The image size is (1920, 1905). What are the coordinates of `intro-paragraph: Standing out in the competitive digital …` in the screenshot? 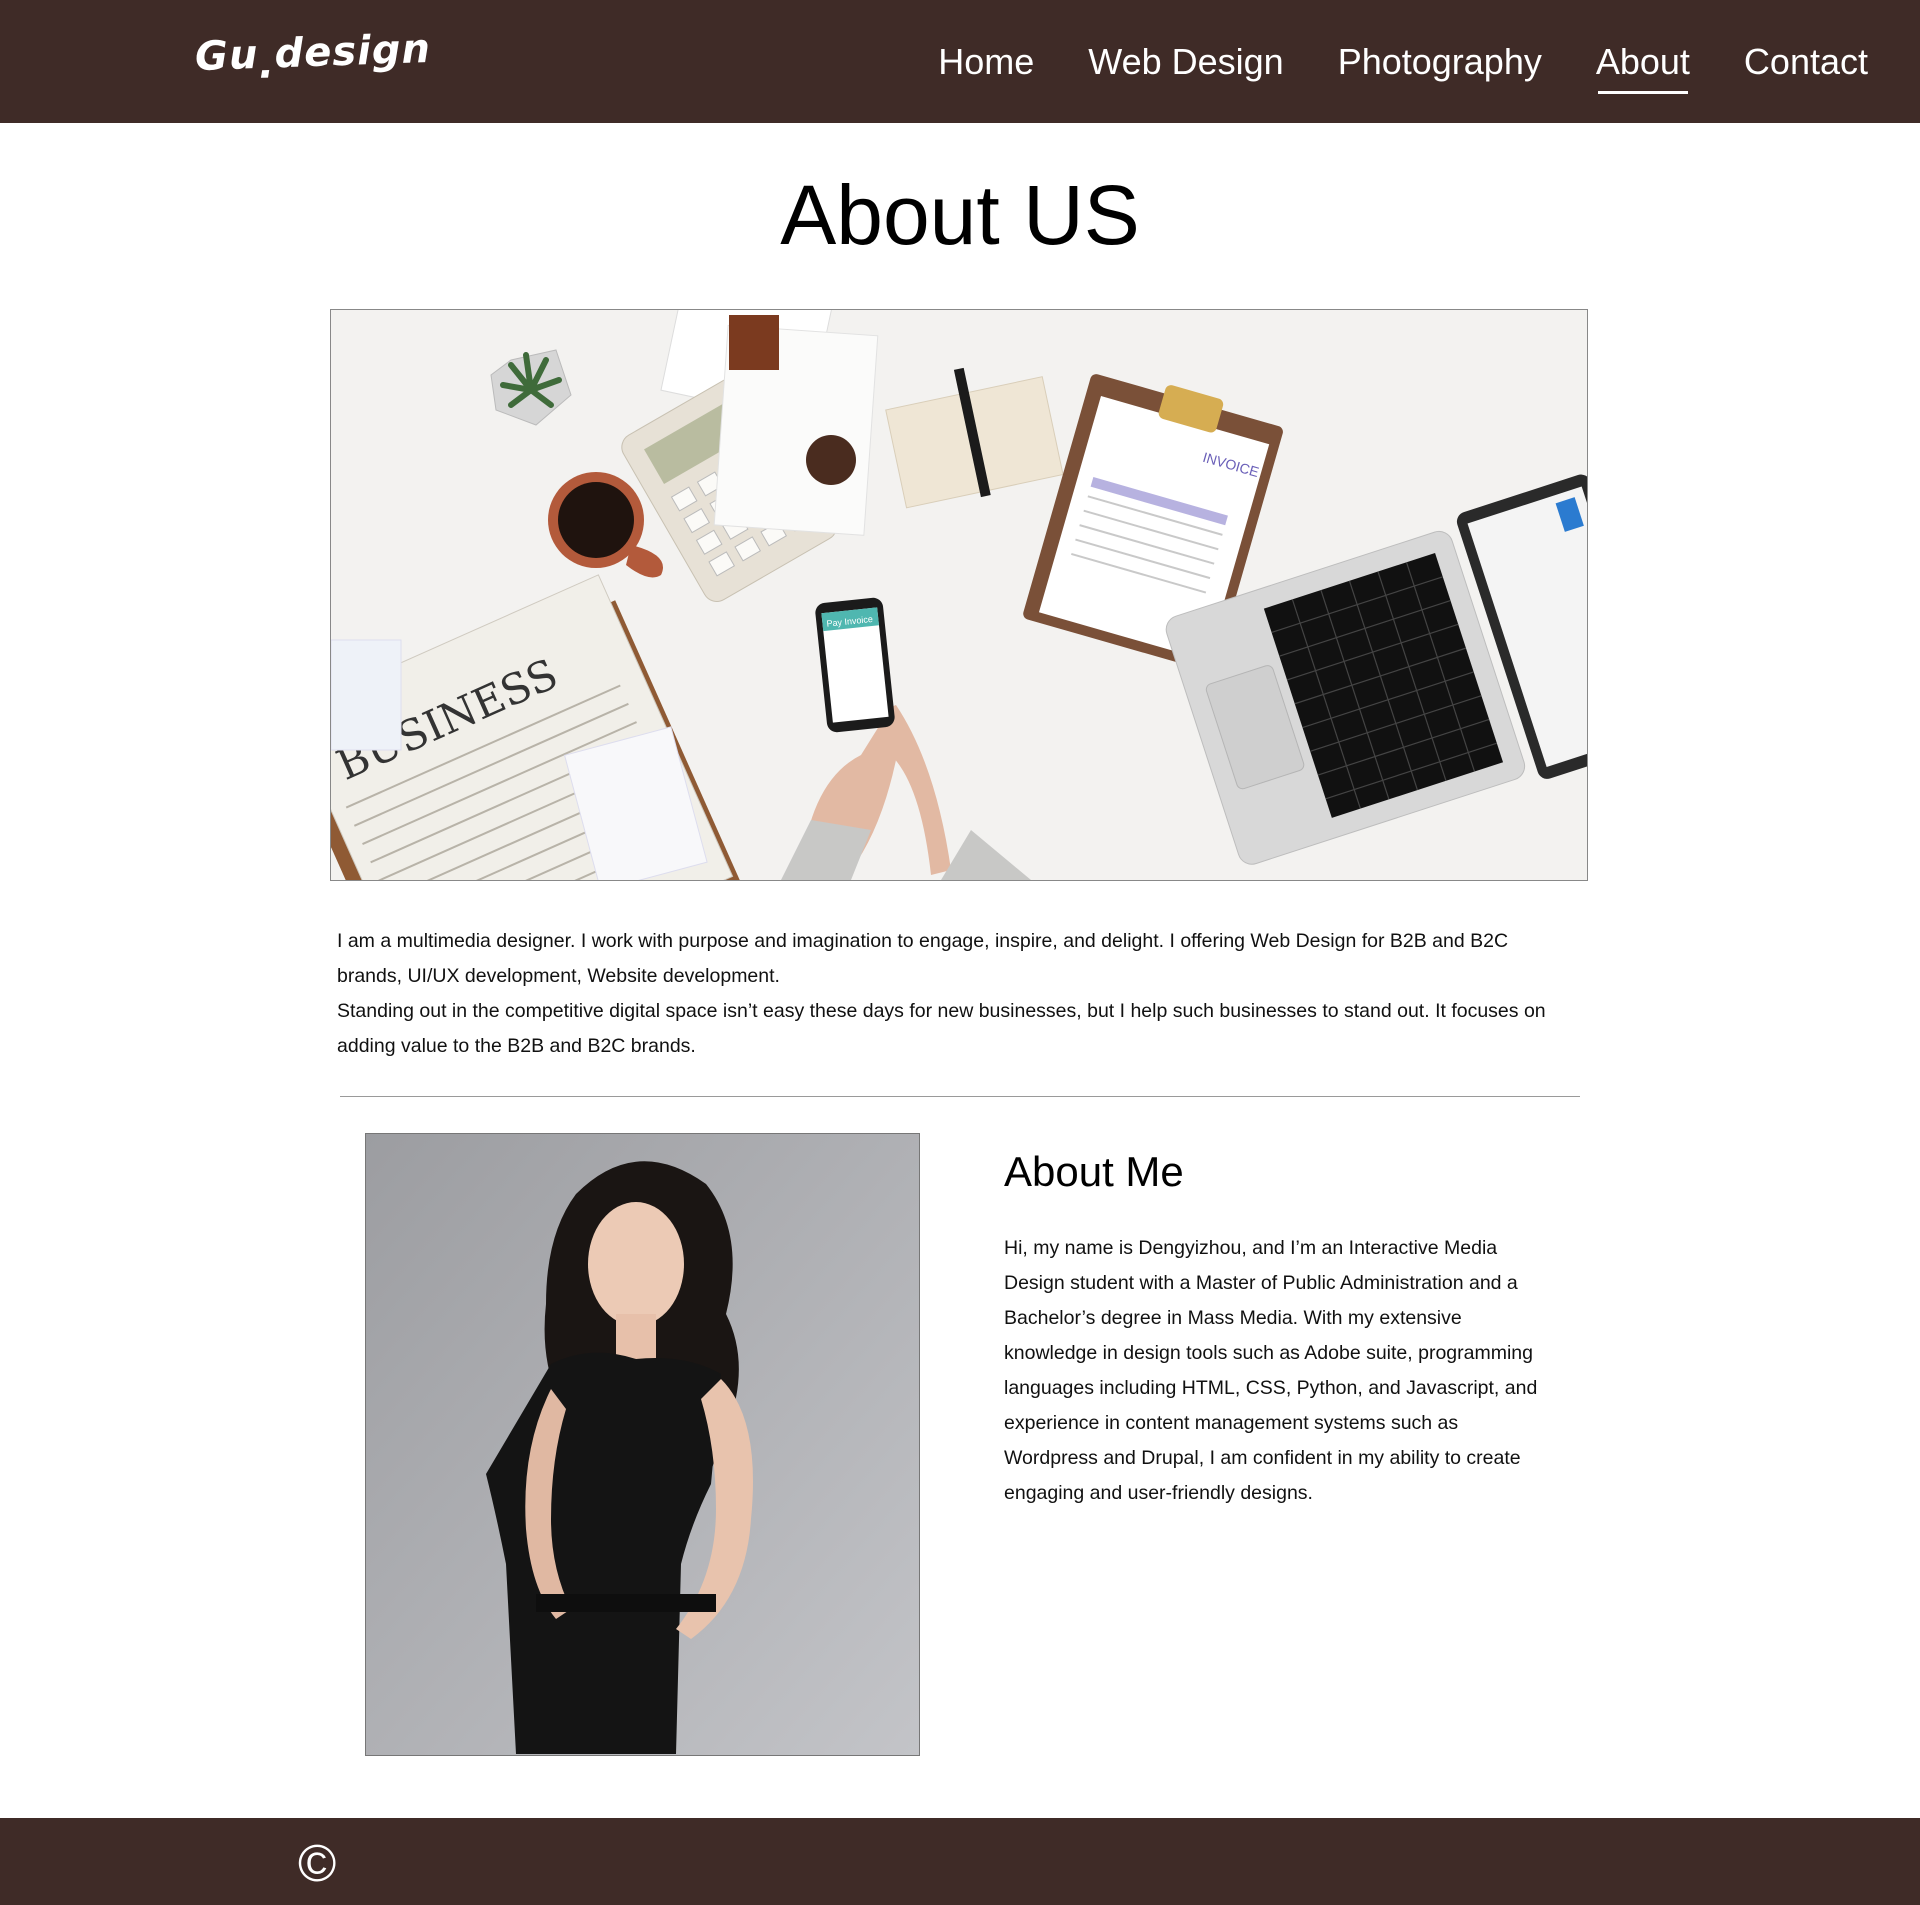 It's located at (941, 1028).